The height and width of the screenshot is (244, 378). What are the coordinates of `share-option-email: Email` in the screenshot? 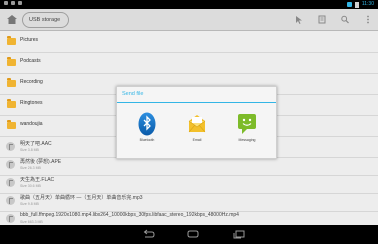 It's located at (197, 128).